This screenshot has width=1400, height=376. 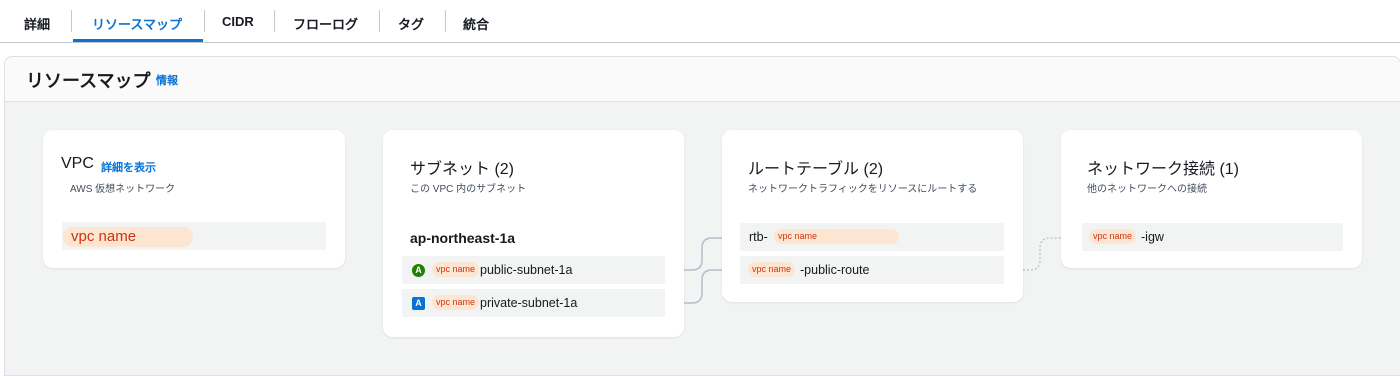 What do you see at coordinates (1113, 236) in the screenshot?
I see `gateway-vpc-tag: vpc name` at bounding box center [1113, 236].